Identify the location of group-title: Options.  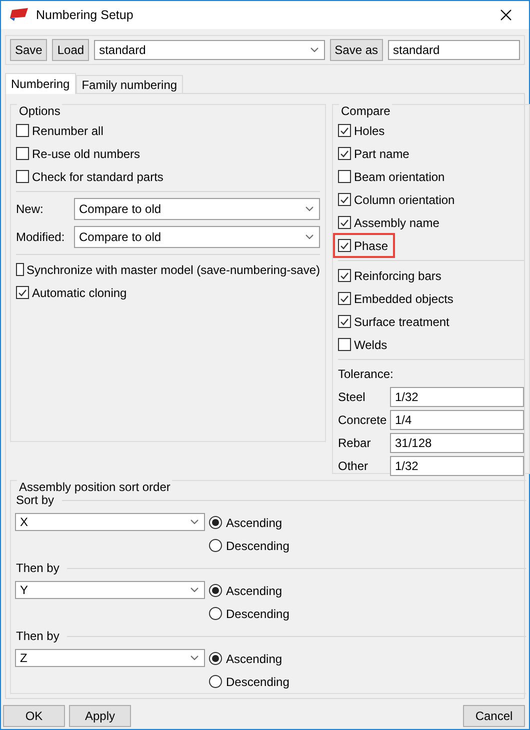
(39, 111).